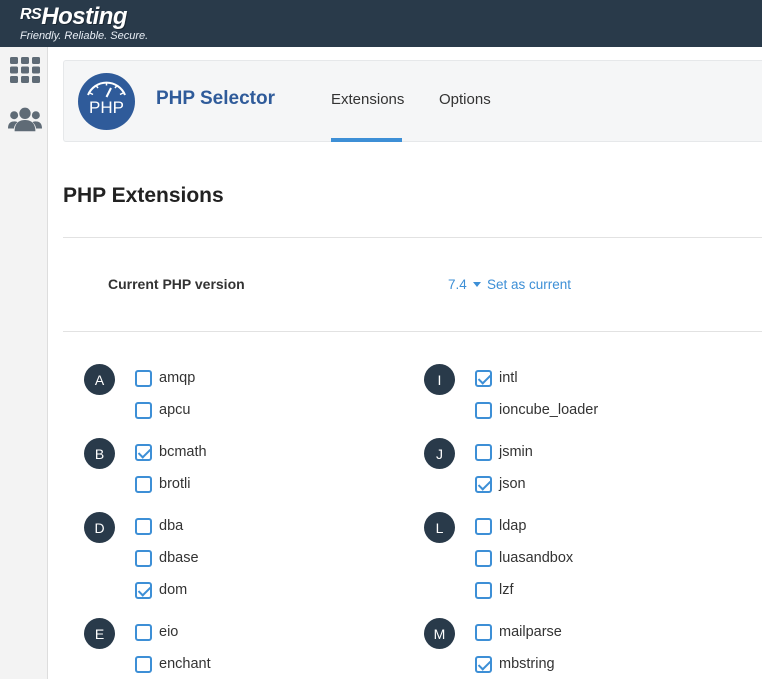 This screenshot has height=679, width=762. I want to click on letter-badge: J, so click(439, 453).